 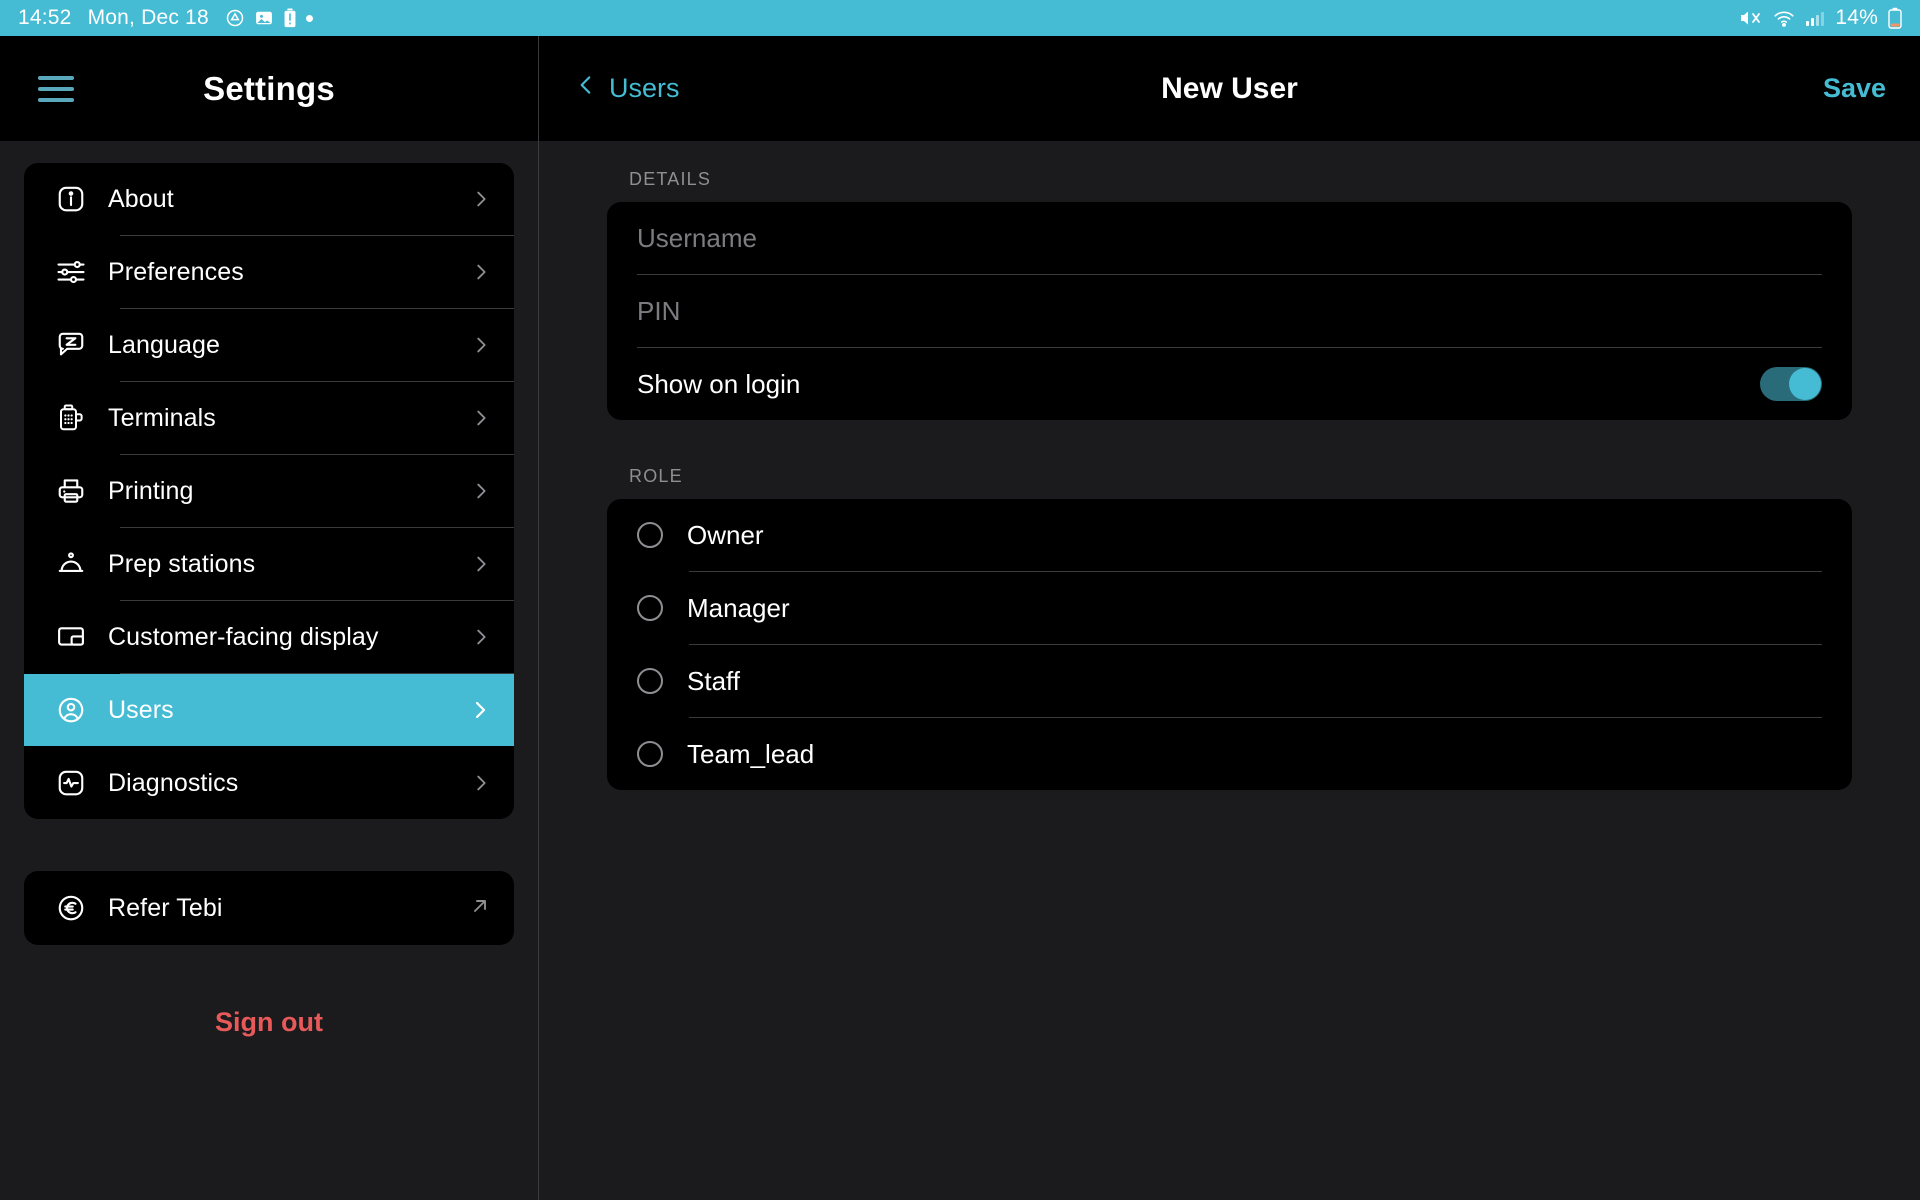 I want to click on pin-field-row, so click(x=1229, y=311).